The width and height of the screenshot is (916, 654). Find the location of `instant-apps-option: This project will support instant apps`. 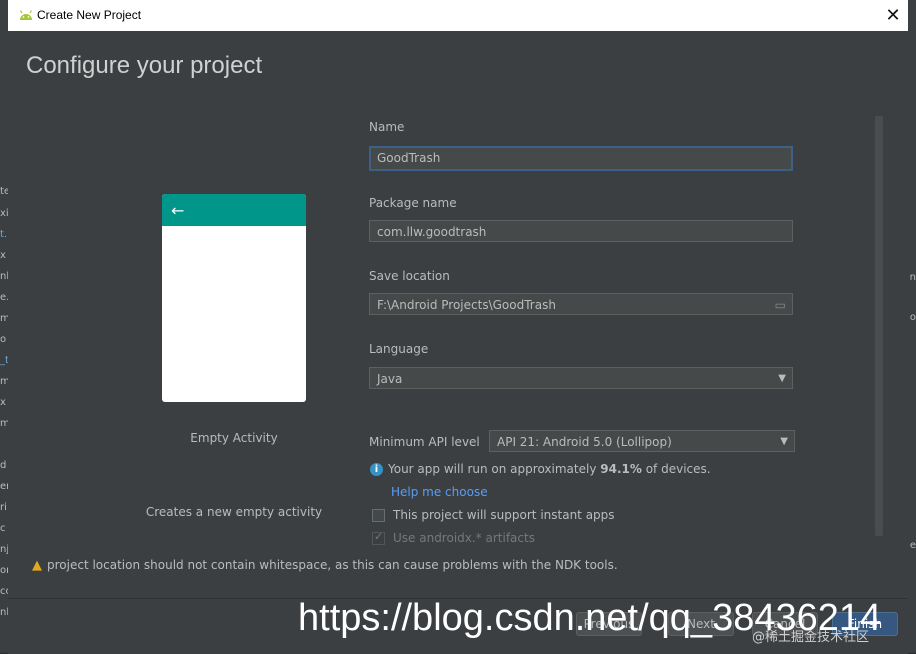

instant-apps-option: This project will support instant apps is located at coordinates (493, 515).